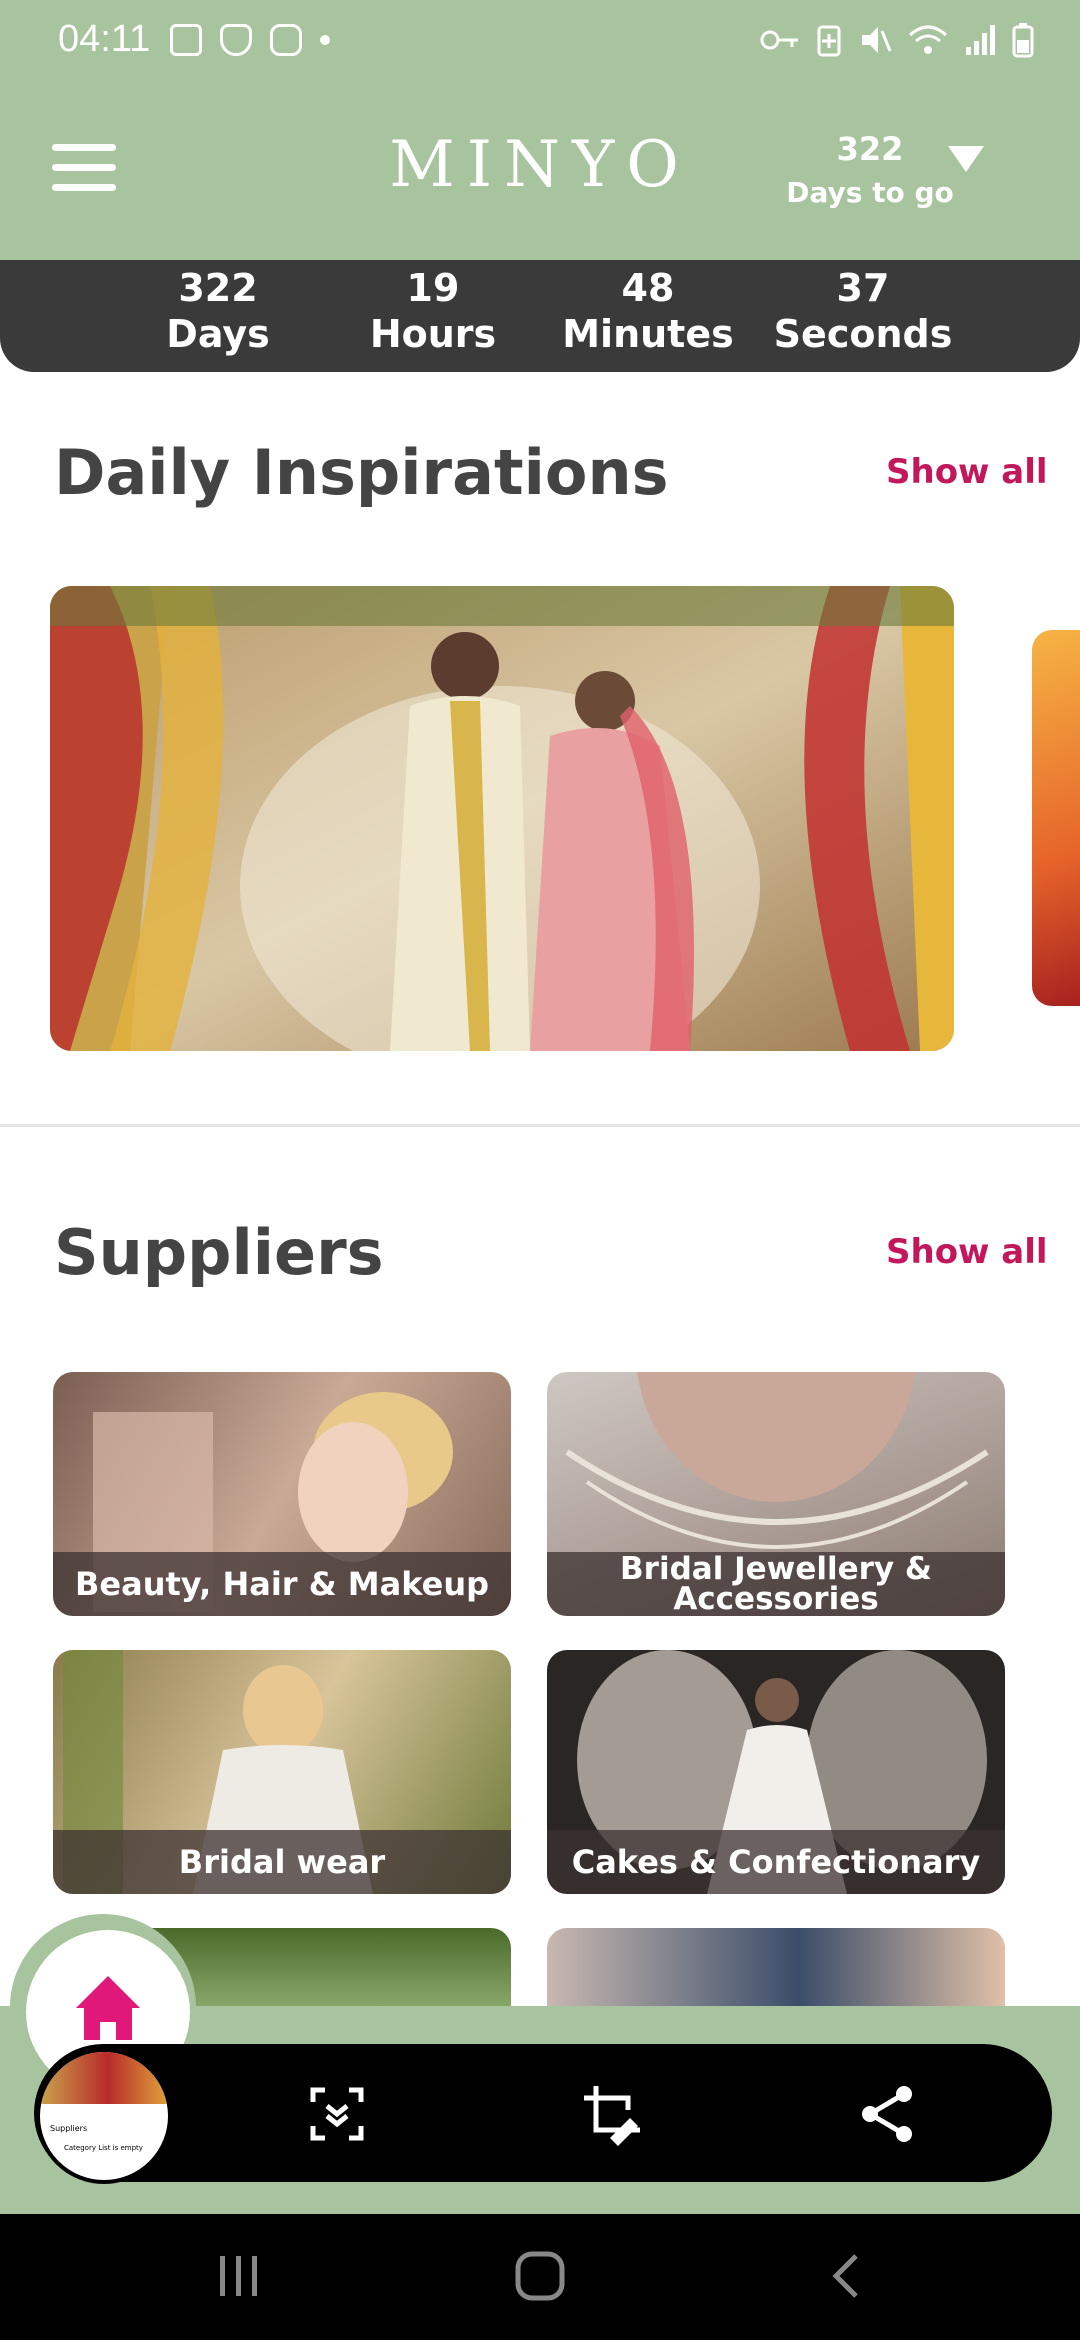 The image size is (1080, 2340). I want to click on battery-saver-icon, so click(829, 41).